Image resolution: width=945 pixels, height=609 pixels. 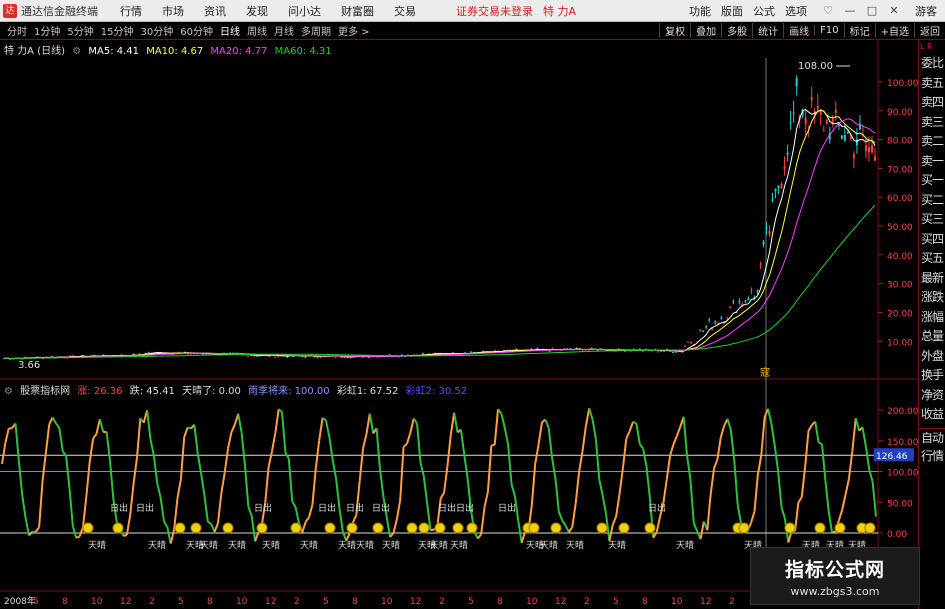 I want to click on side-item: 买二, so click(x=932, y=201).